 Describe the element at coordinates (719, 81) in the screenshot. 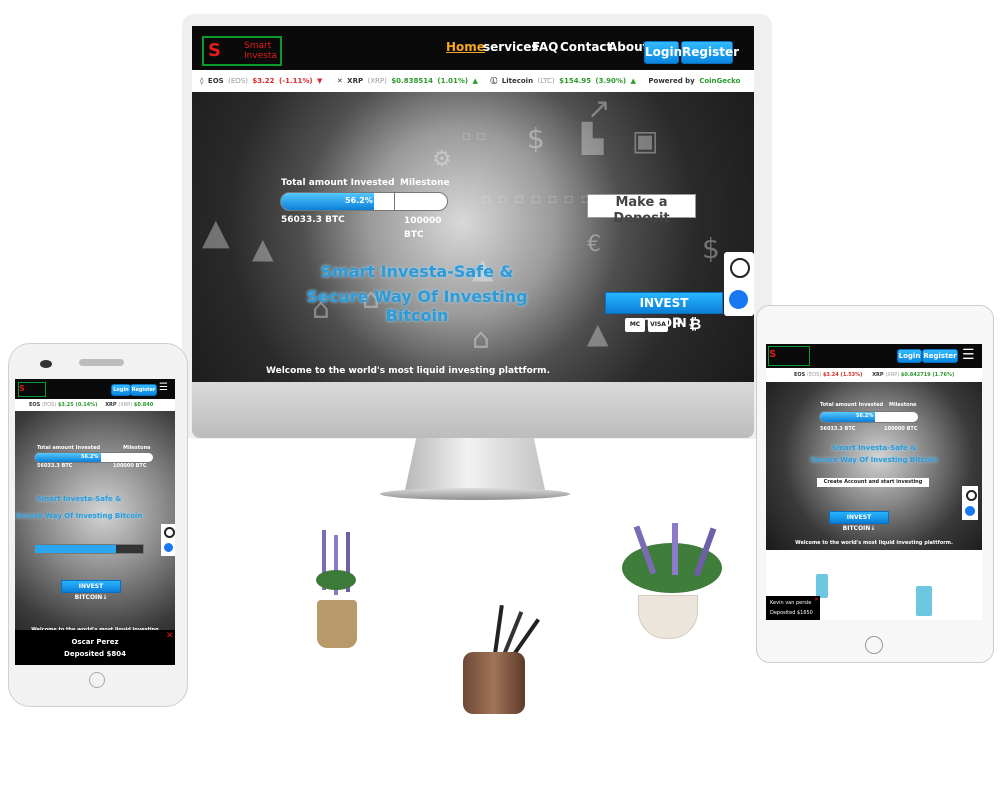

I see `coingecko-link: CoinGecko` at that location.